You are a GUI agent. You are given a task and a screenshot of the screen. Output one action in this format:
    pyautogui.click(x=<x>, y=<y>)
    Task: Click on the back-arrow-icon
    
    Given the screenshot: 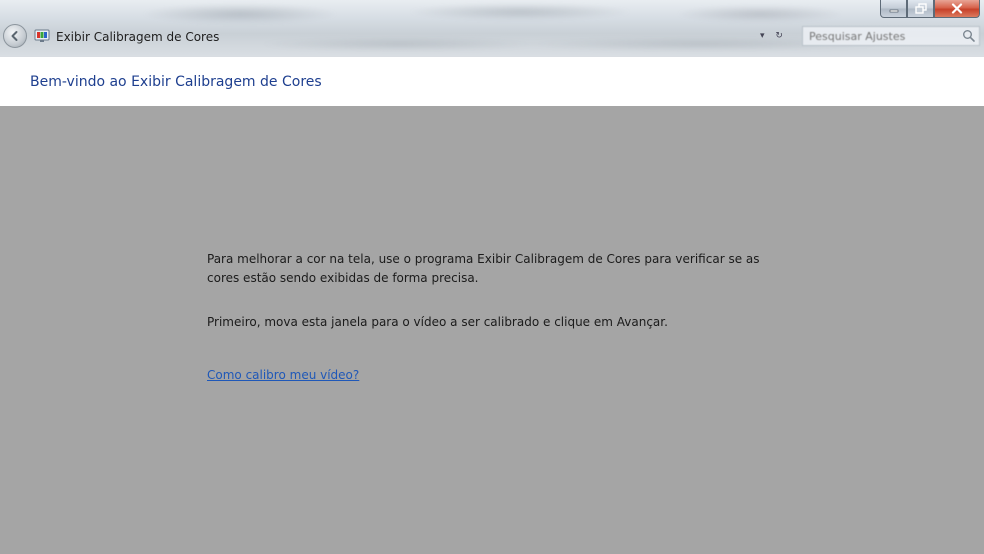 What is the action you would take?
    pyautogui.click(x=14, y=36)
    